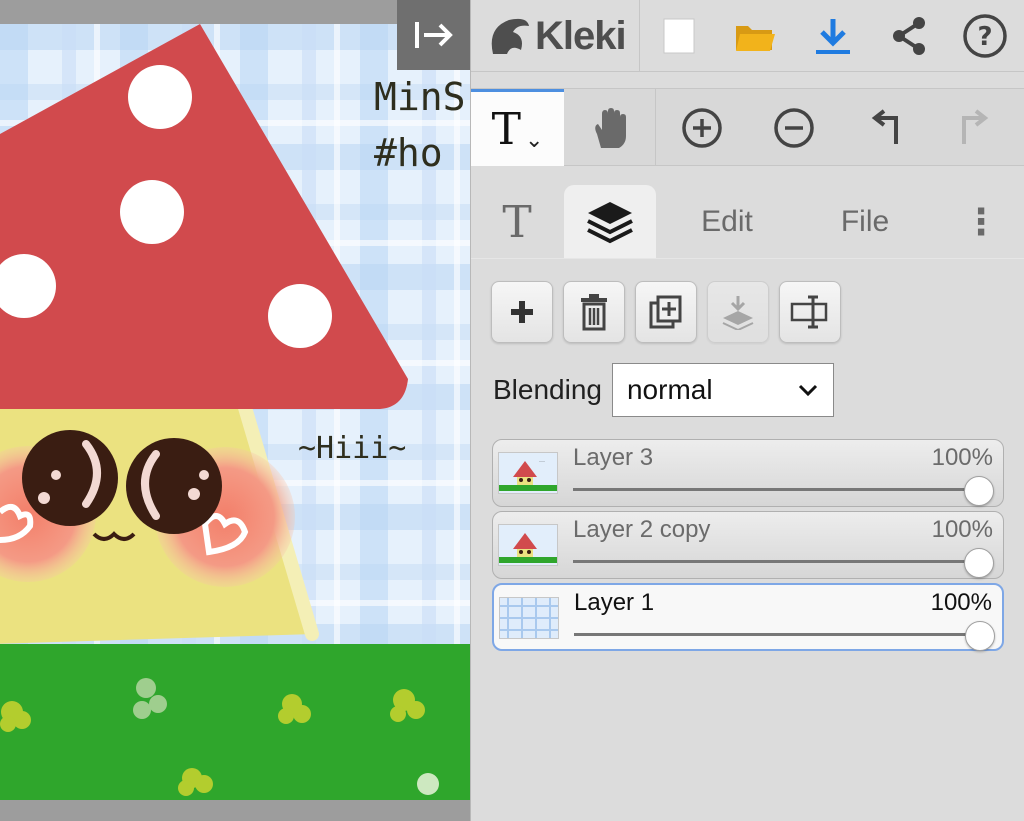 The height and width of the screenshot is (821, 1024). I want to click on hand-tool-icon, so click(610, 127).